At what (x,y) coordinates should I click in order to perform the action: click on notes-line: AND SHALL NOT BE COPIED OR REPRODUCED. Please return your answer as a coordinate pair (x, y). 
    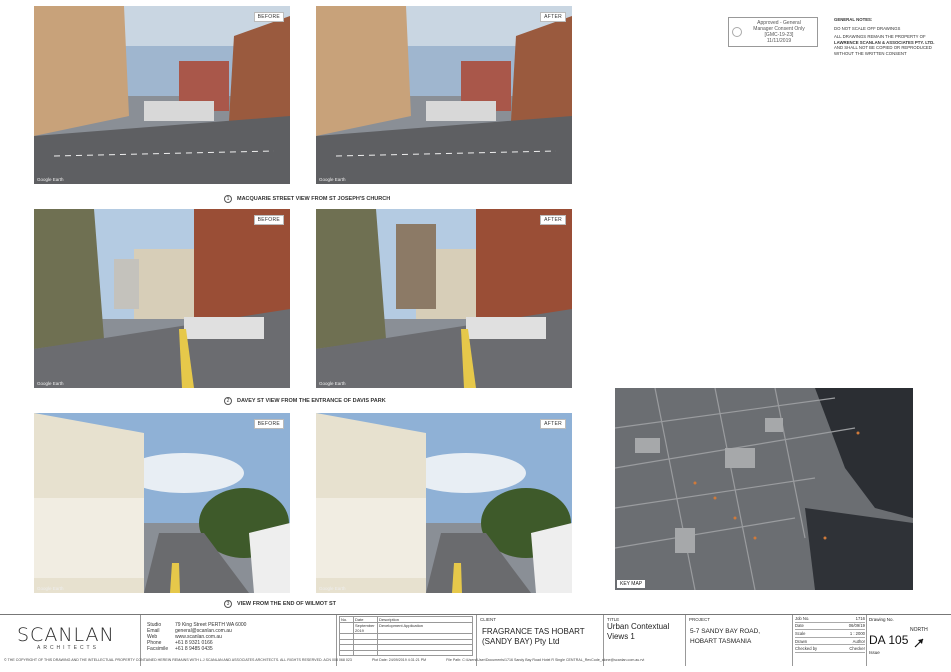
    Looking at the image, I should click on (883, 47).